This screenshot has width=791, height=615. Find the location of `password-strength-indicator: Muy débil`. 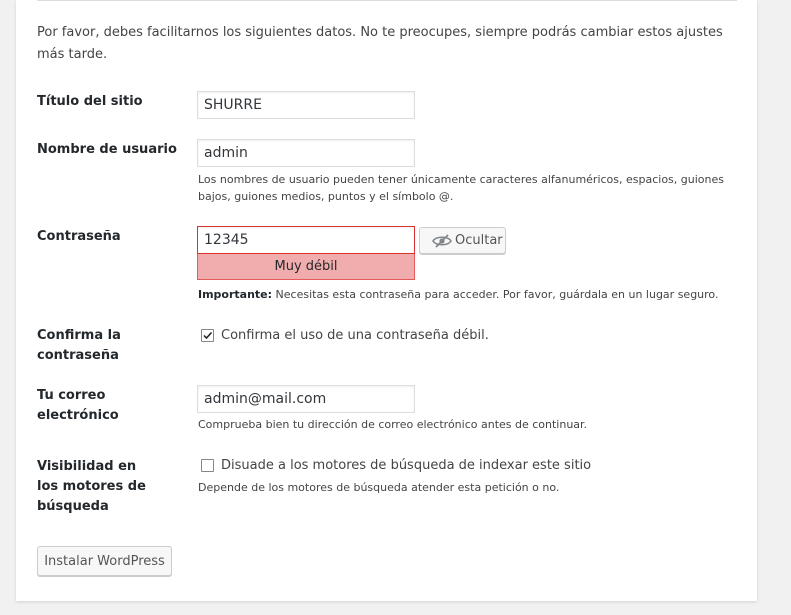

password-strength-indicator: Muy débil is located at coordinates (306, 267).